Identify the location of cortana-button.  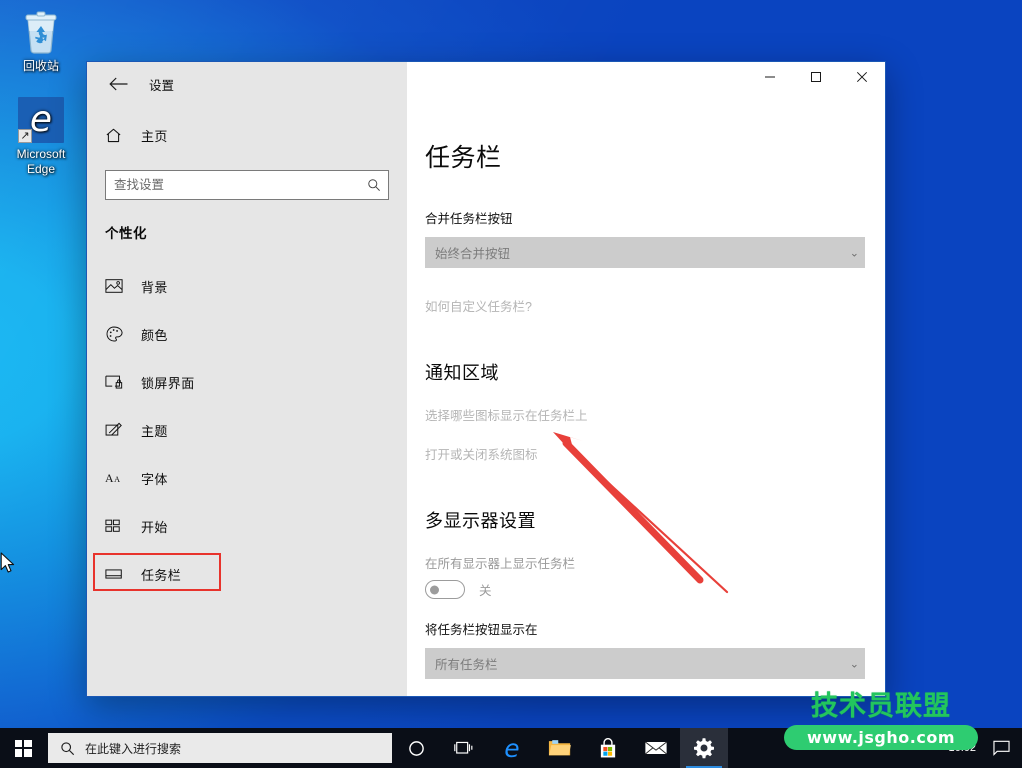
(416, 748).